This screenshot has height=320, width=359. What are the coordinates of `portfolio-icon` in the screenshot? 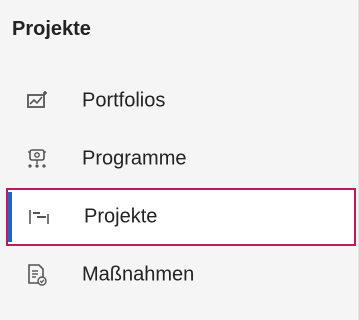 It's located at (37, 101).